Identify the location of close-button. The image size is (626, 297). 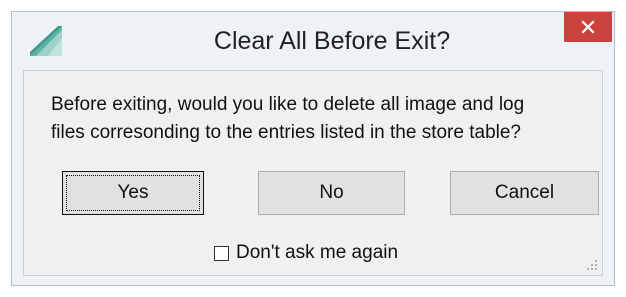
(588, 27).